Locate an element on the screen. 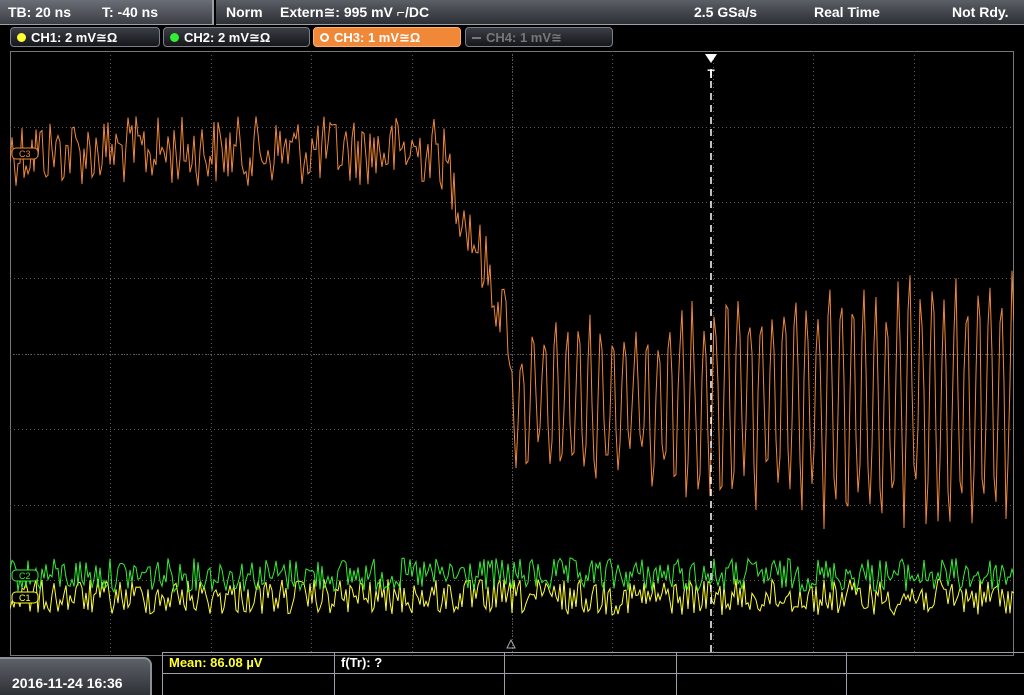  measurement-1: Mean: 86.08 µV is located at coordinates (249, 663).